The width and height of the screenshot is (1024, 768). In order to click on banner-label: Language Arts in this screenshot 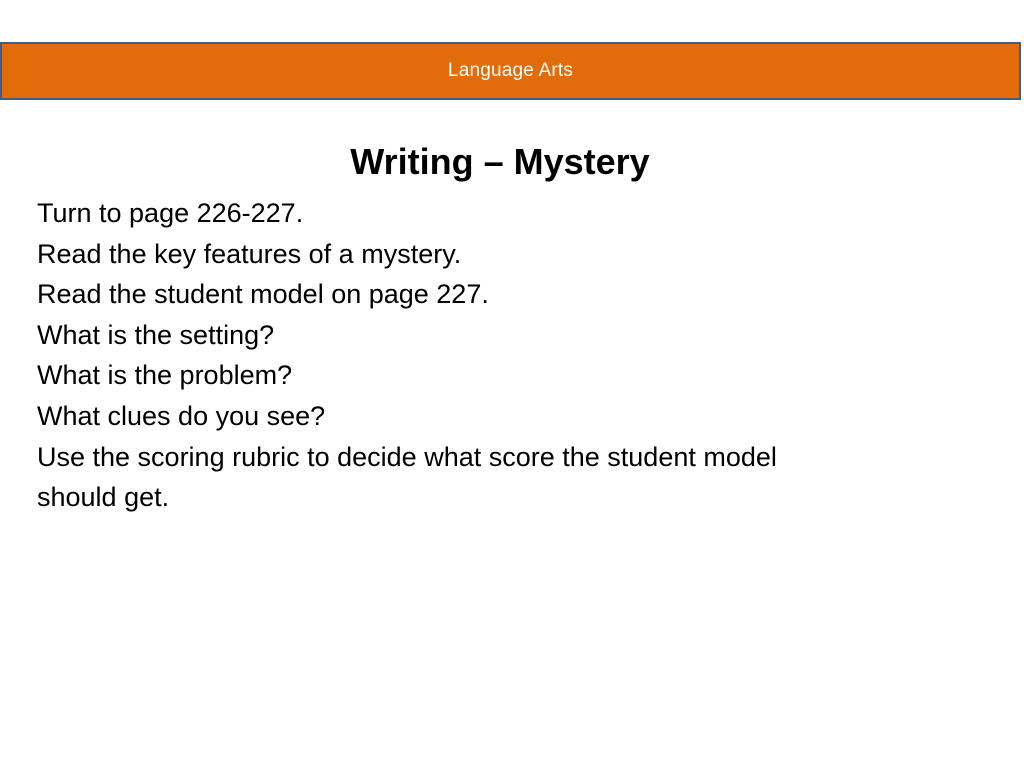, I will do `click(510, 70)`.